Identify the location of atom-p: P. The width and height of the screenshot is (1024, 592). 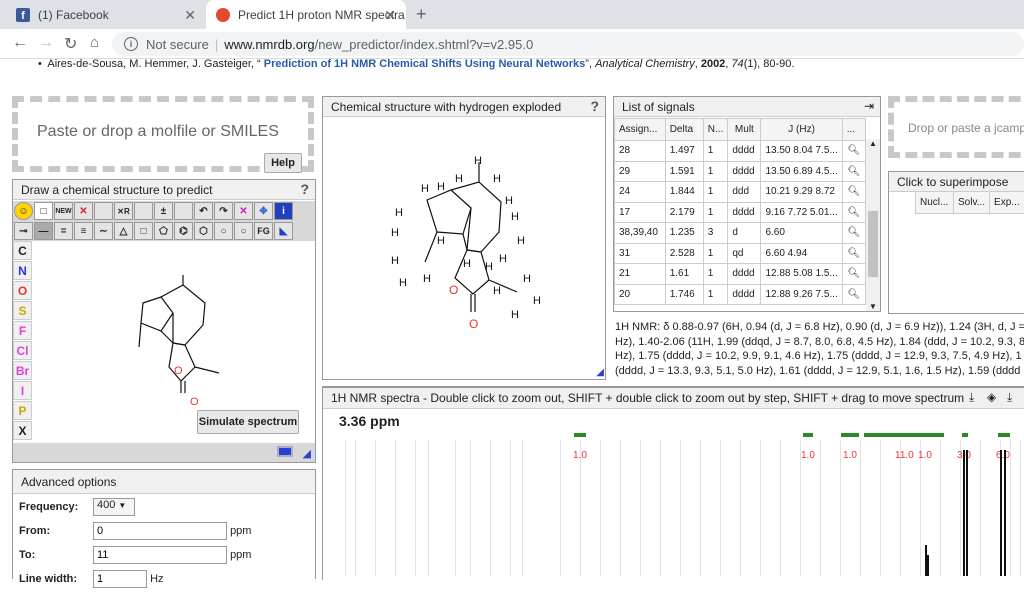
(22, 410).